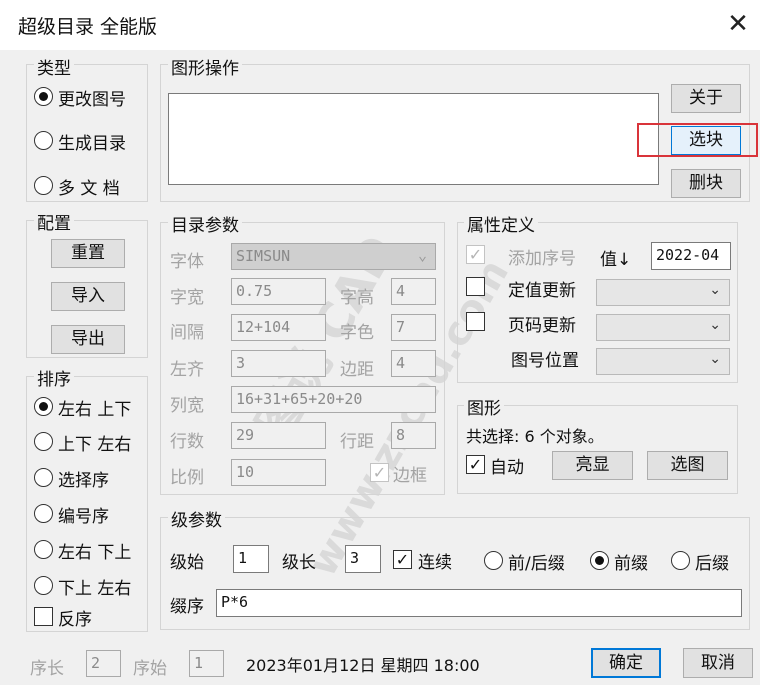  What do you see at coordinates (413, 363) in the screenshot?
I see `margin-field: 4` at bounding box center [413, 363].